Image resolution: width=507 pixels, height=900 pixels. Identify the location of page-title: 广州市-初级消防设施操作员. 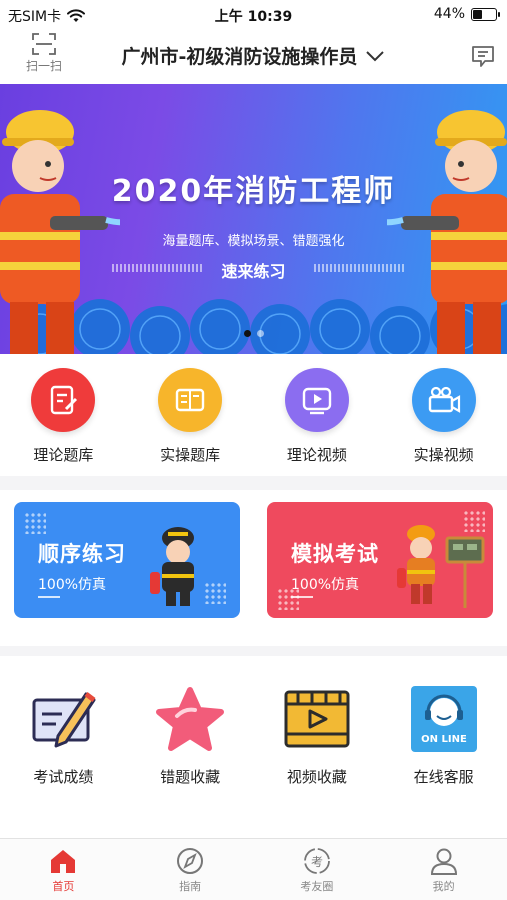
(239, 57).